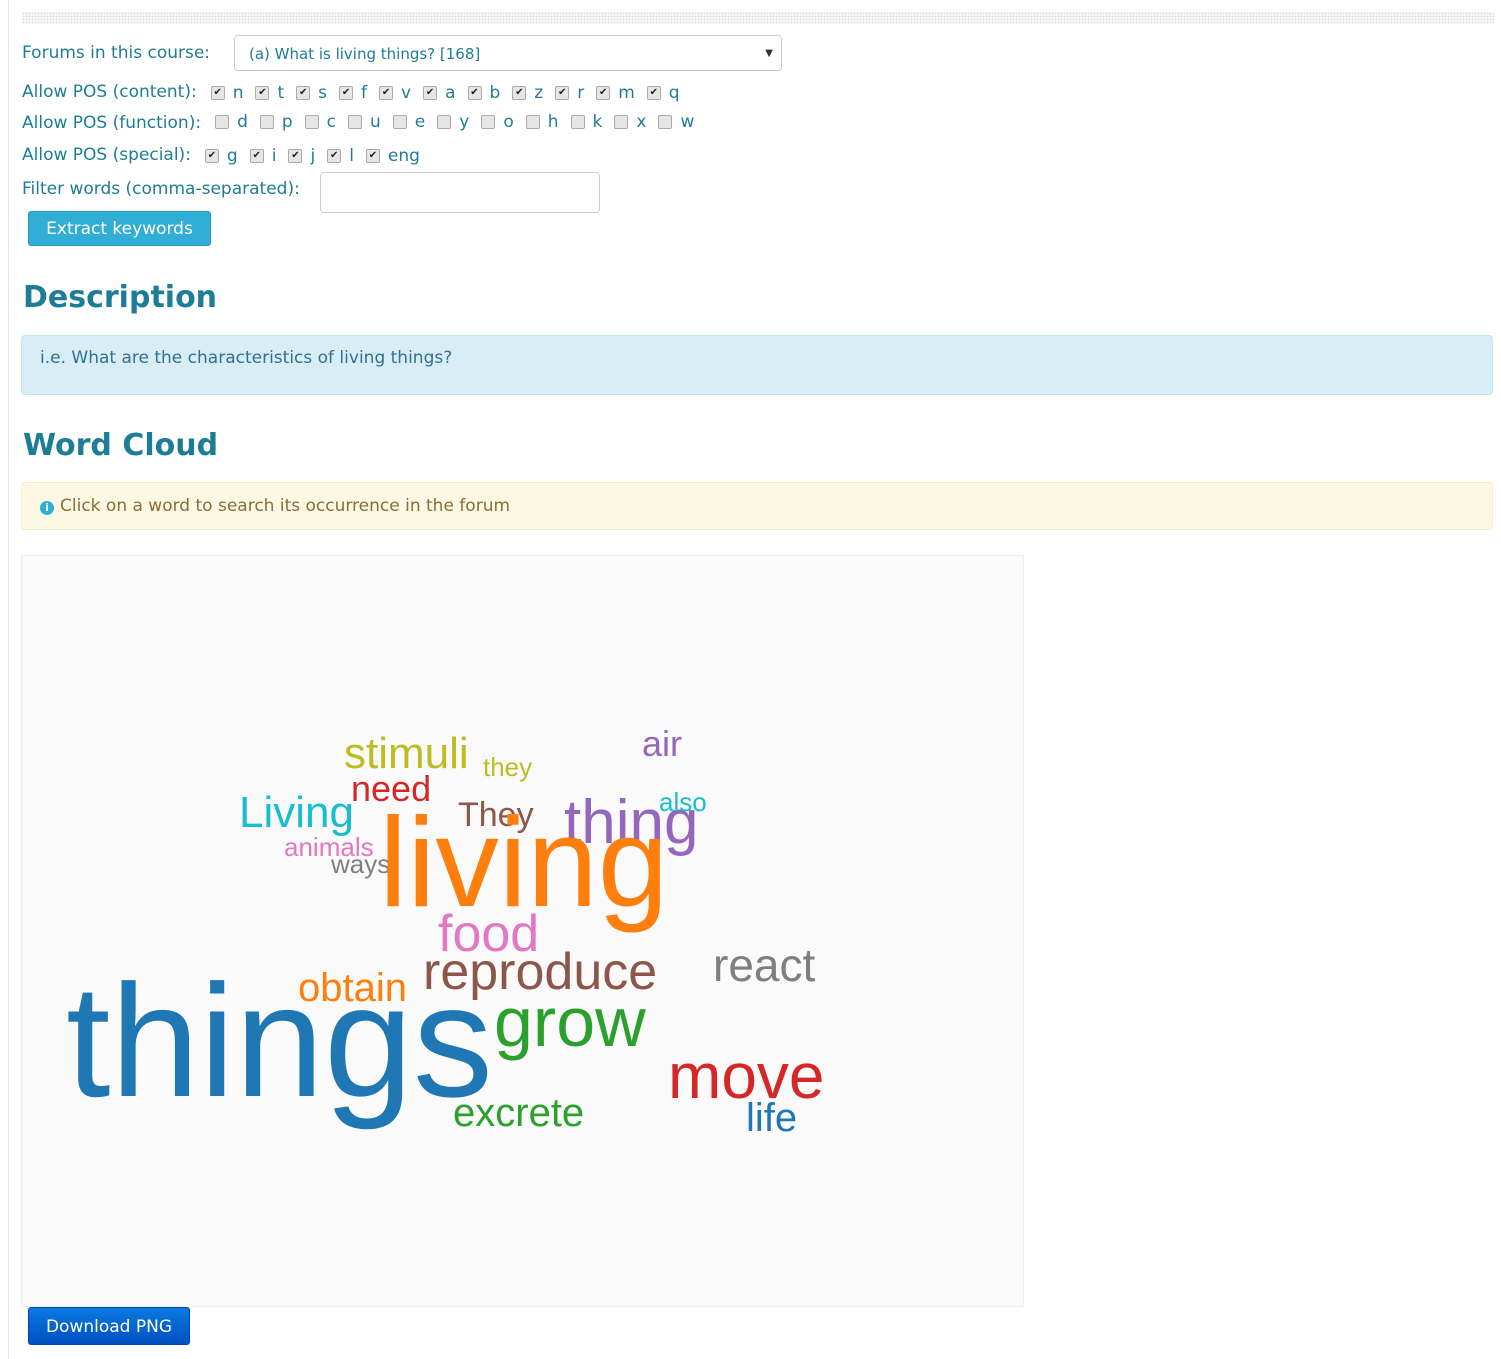 Image resolution: width=1501 pixels, height=1359 pixels. I want to click on pos-checkbox-i: ✔ i, so click(262, 156).